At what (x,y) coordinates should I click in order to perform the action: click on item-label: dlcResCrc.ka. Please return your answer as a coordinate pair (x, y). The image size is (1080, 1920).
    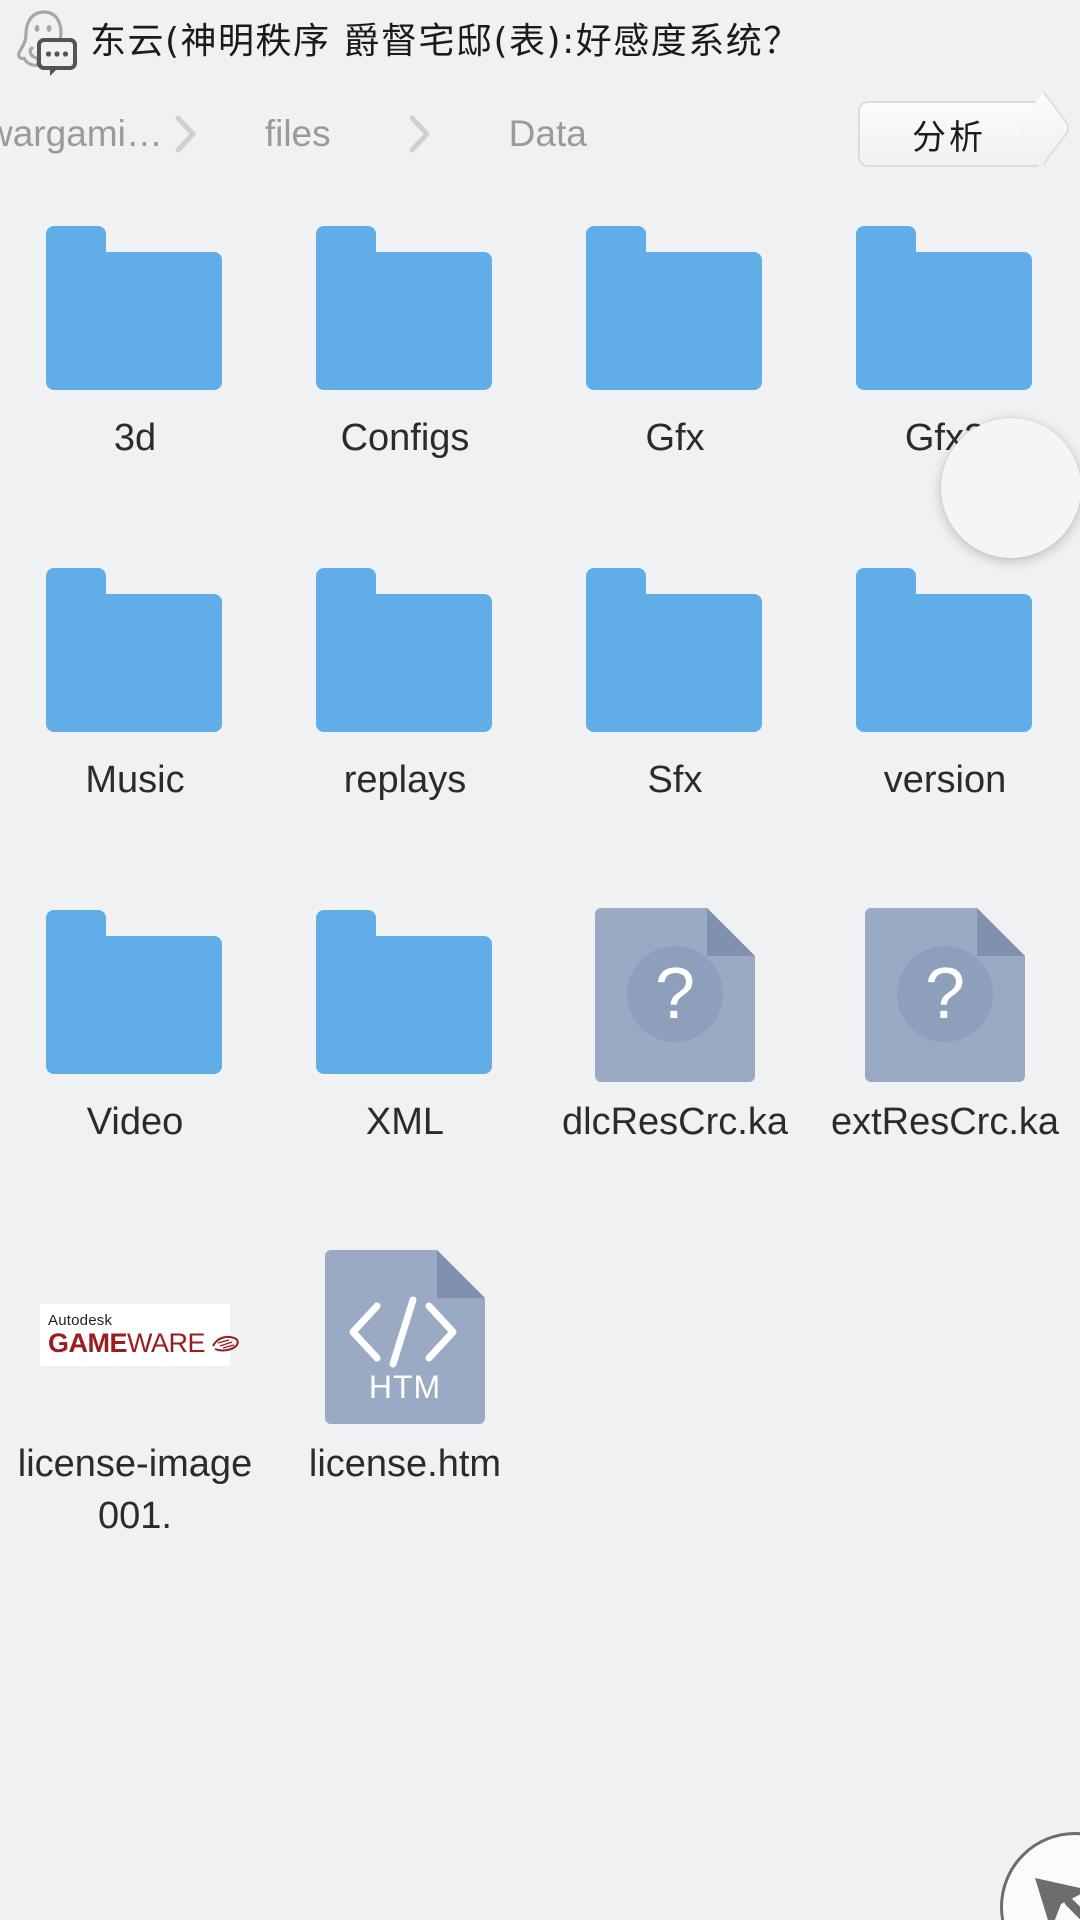
    Looking at the image, I should click on (675, 1122).